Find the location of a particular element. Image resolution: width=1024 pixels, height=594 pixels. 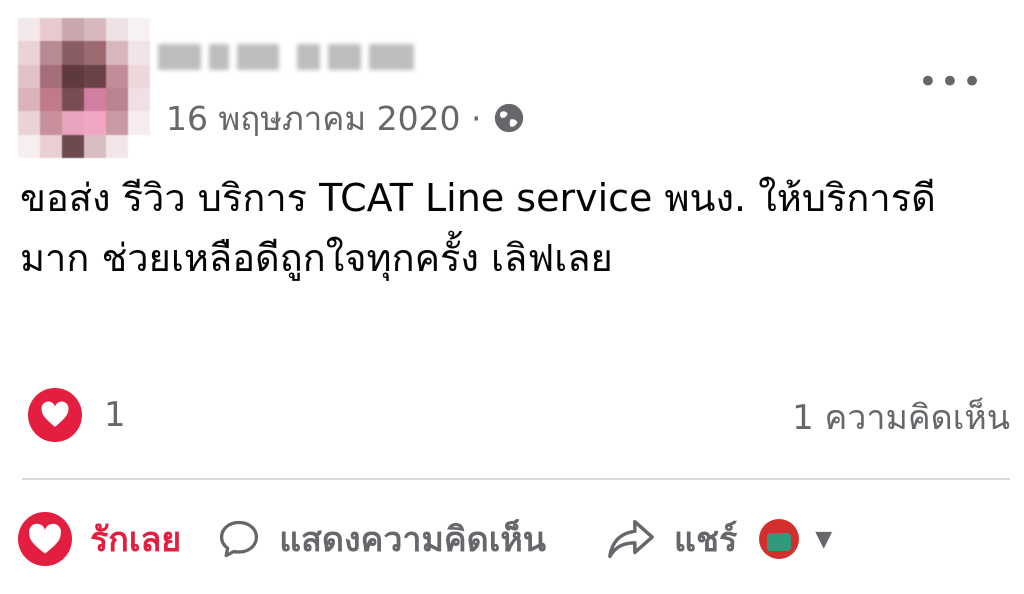

action-bar: รักเลย แสดงความคิดเห็น แชร์ ▼ is located at coordinates (513, 539).